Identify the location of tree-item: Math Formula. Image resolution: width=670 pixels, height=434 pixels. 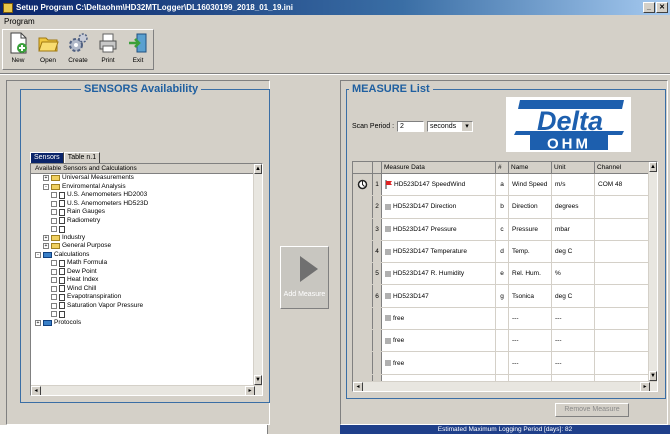
(146, 263).